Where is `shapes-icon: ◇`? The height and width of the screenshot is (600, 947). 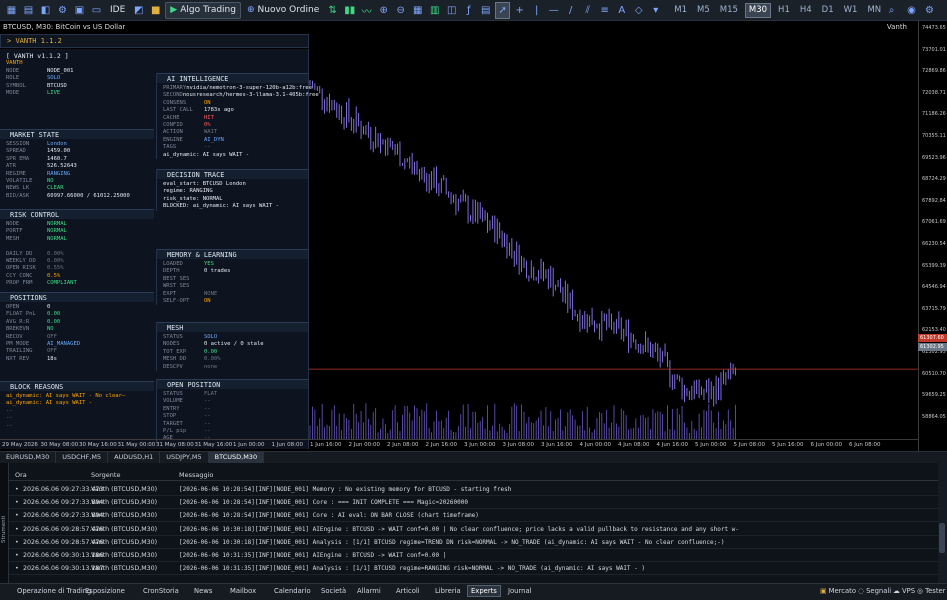
shapes-icon: ◇ is located at coordinates (638, 10).